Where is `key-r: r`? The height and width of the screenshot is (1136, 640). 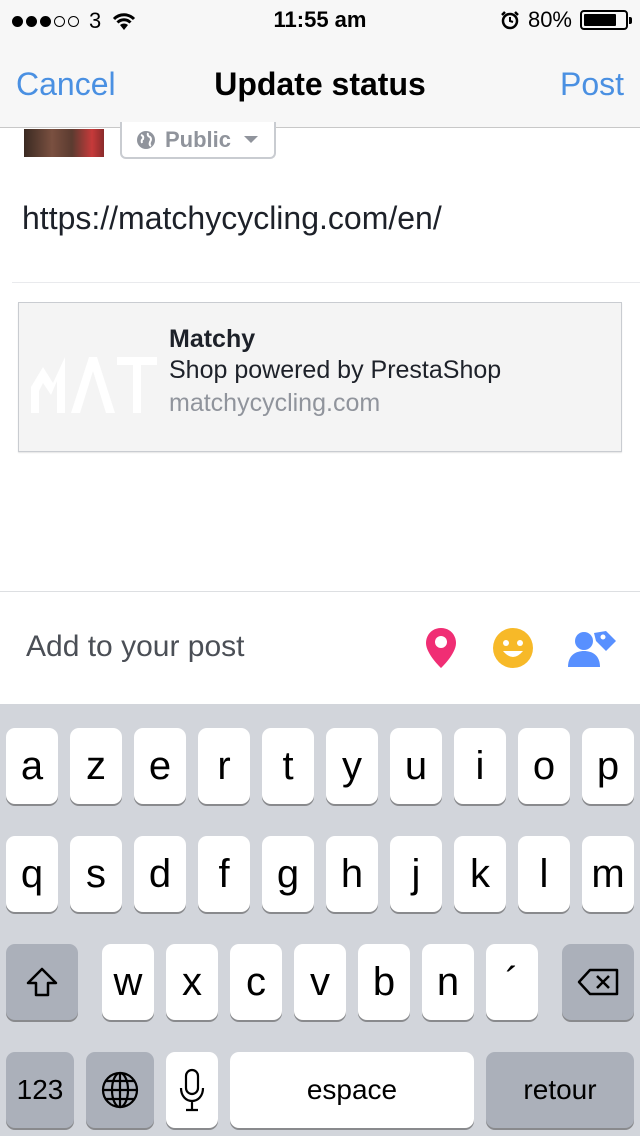
key-r: r is located at coordinates (224, 766).